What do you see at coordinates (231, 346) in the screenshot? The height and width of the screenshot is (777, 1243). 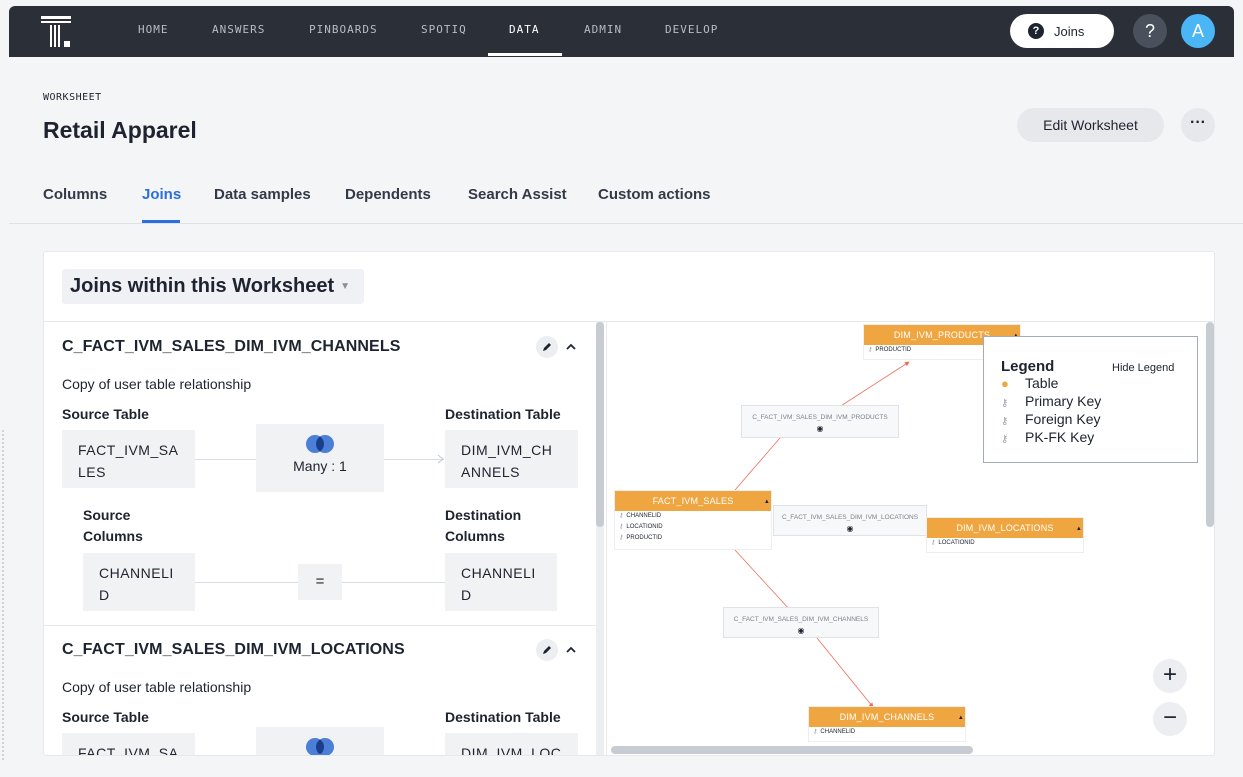 I see `join-name: C_FACT_IVM_SALES_DIM_IVM_CHANNELS` at bounding box center [231, 346].